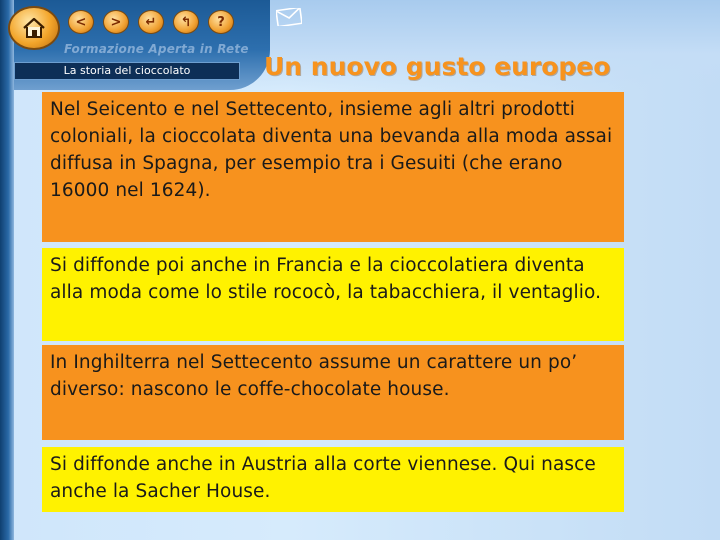 Image resolution: width=720 pixels, height=540 pixels. I want to click on help-button: ?, so click(221, 22).